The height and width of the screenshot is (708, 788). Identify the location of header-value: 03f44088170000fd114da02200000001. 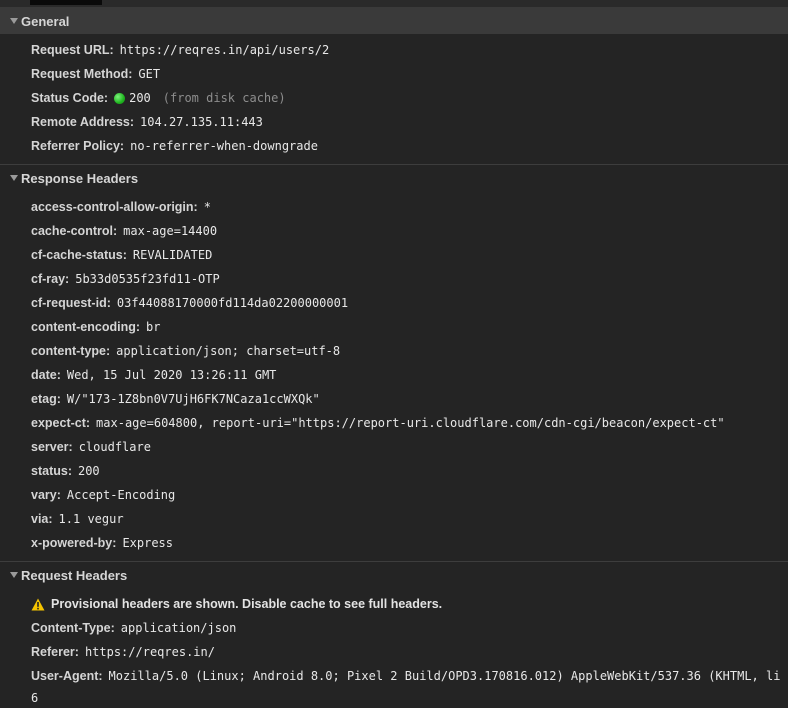
(232, 303).